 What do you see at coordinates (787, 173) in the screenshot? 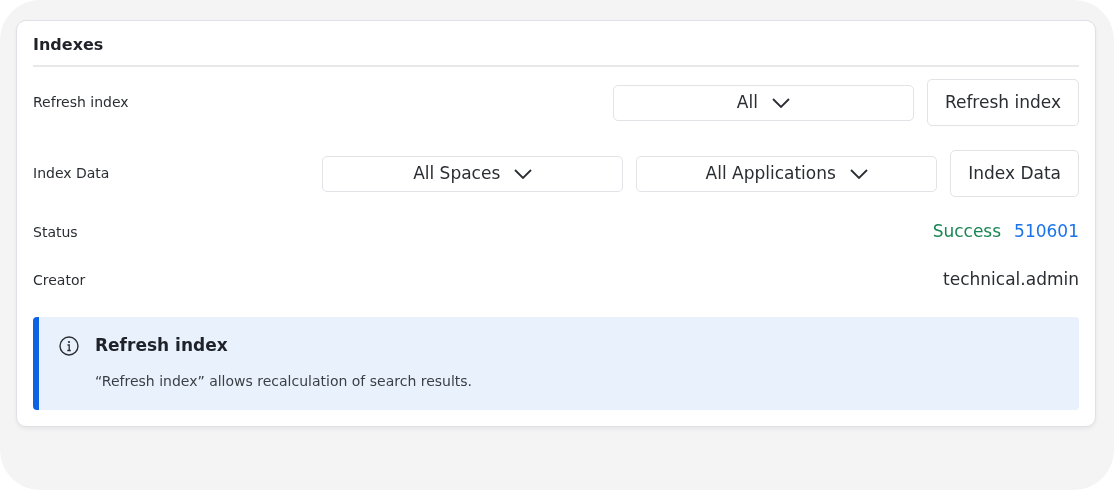
I see `dropdown: All Applications` at bounding box center [787, 173].